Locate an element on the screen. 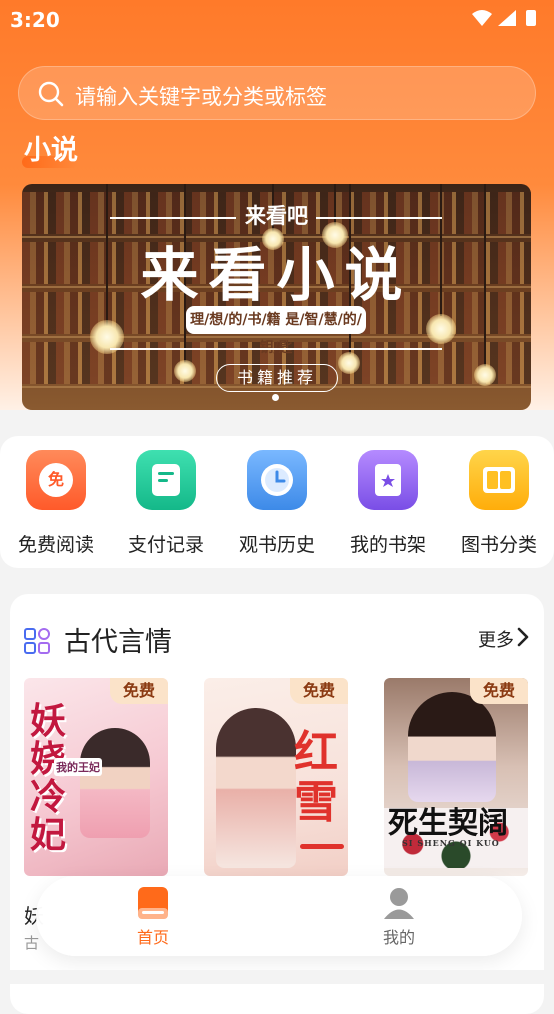 This screenshot has height=1014, width=554. cover-title: 红雪 is located at coordinates (316, 777).